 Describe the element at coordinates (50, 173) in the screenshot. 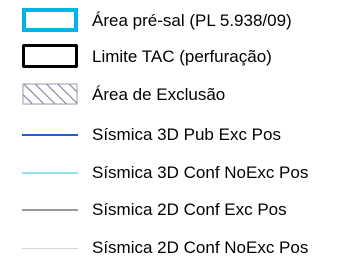

I see `light-blue-line-swatch` at that location.